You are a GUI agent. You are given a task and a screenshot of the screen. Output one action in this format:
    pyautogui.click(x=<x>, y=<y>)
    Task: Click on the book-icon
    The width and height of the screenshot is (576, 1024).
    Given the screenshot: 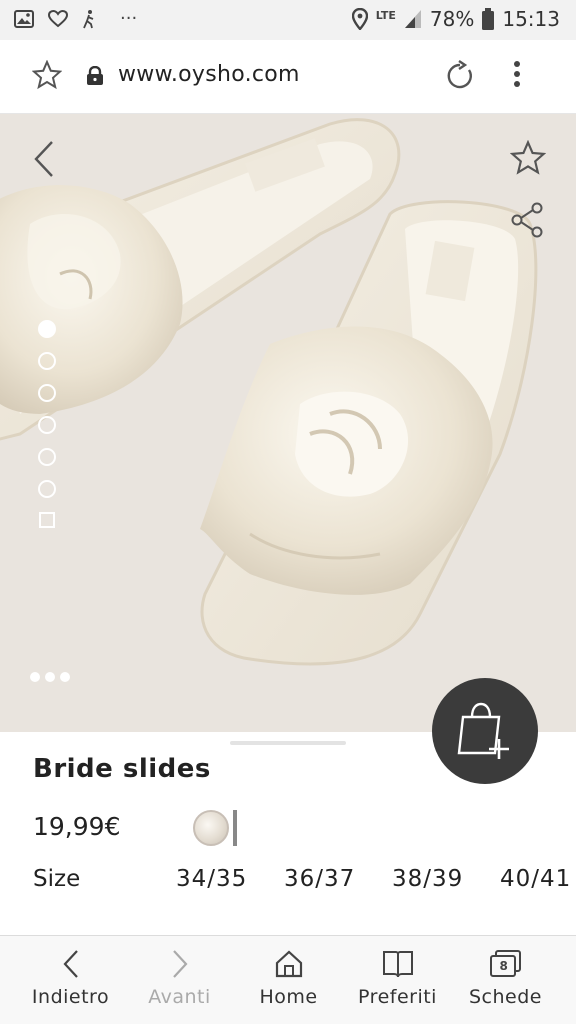 What is the action you would take?
    pyautogui.click(x=398, y=964)
    